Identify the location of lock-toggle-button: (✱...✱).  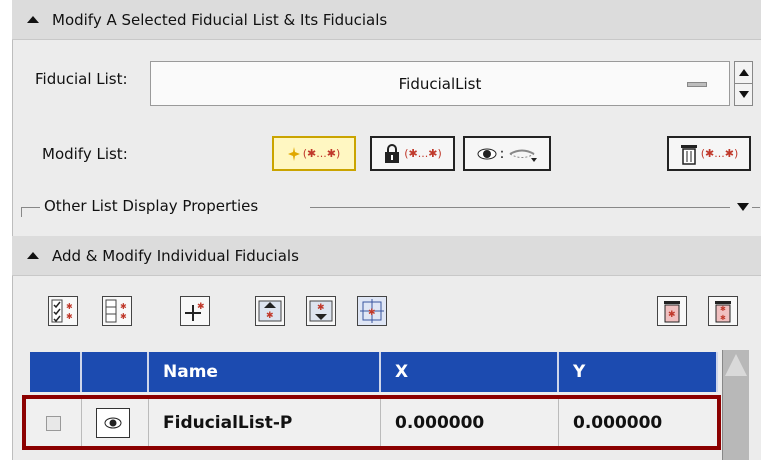
(412, 153).